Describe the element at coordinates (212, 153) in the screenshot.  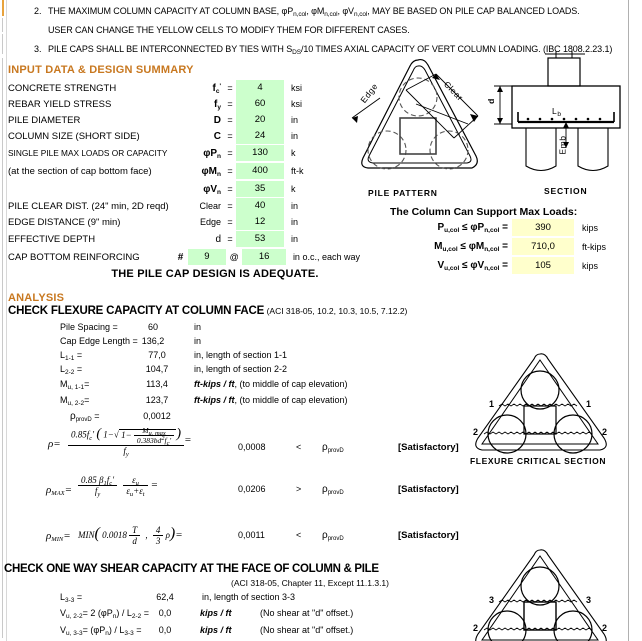
I see `symbol-phiPn: φPn` at that location.